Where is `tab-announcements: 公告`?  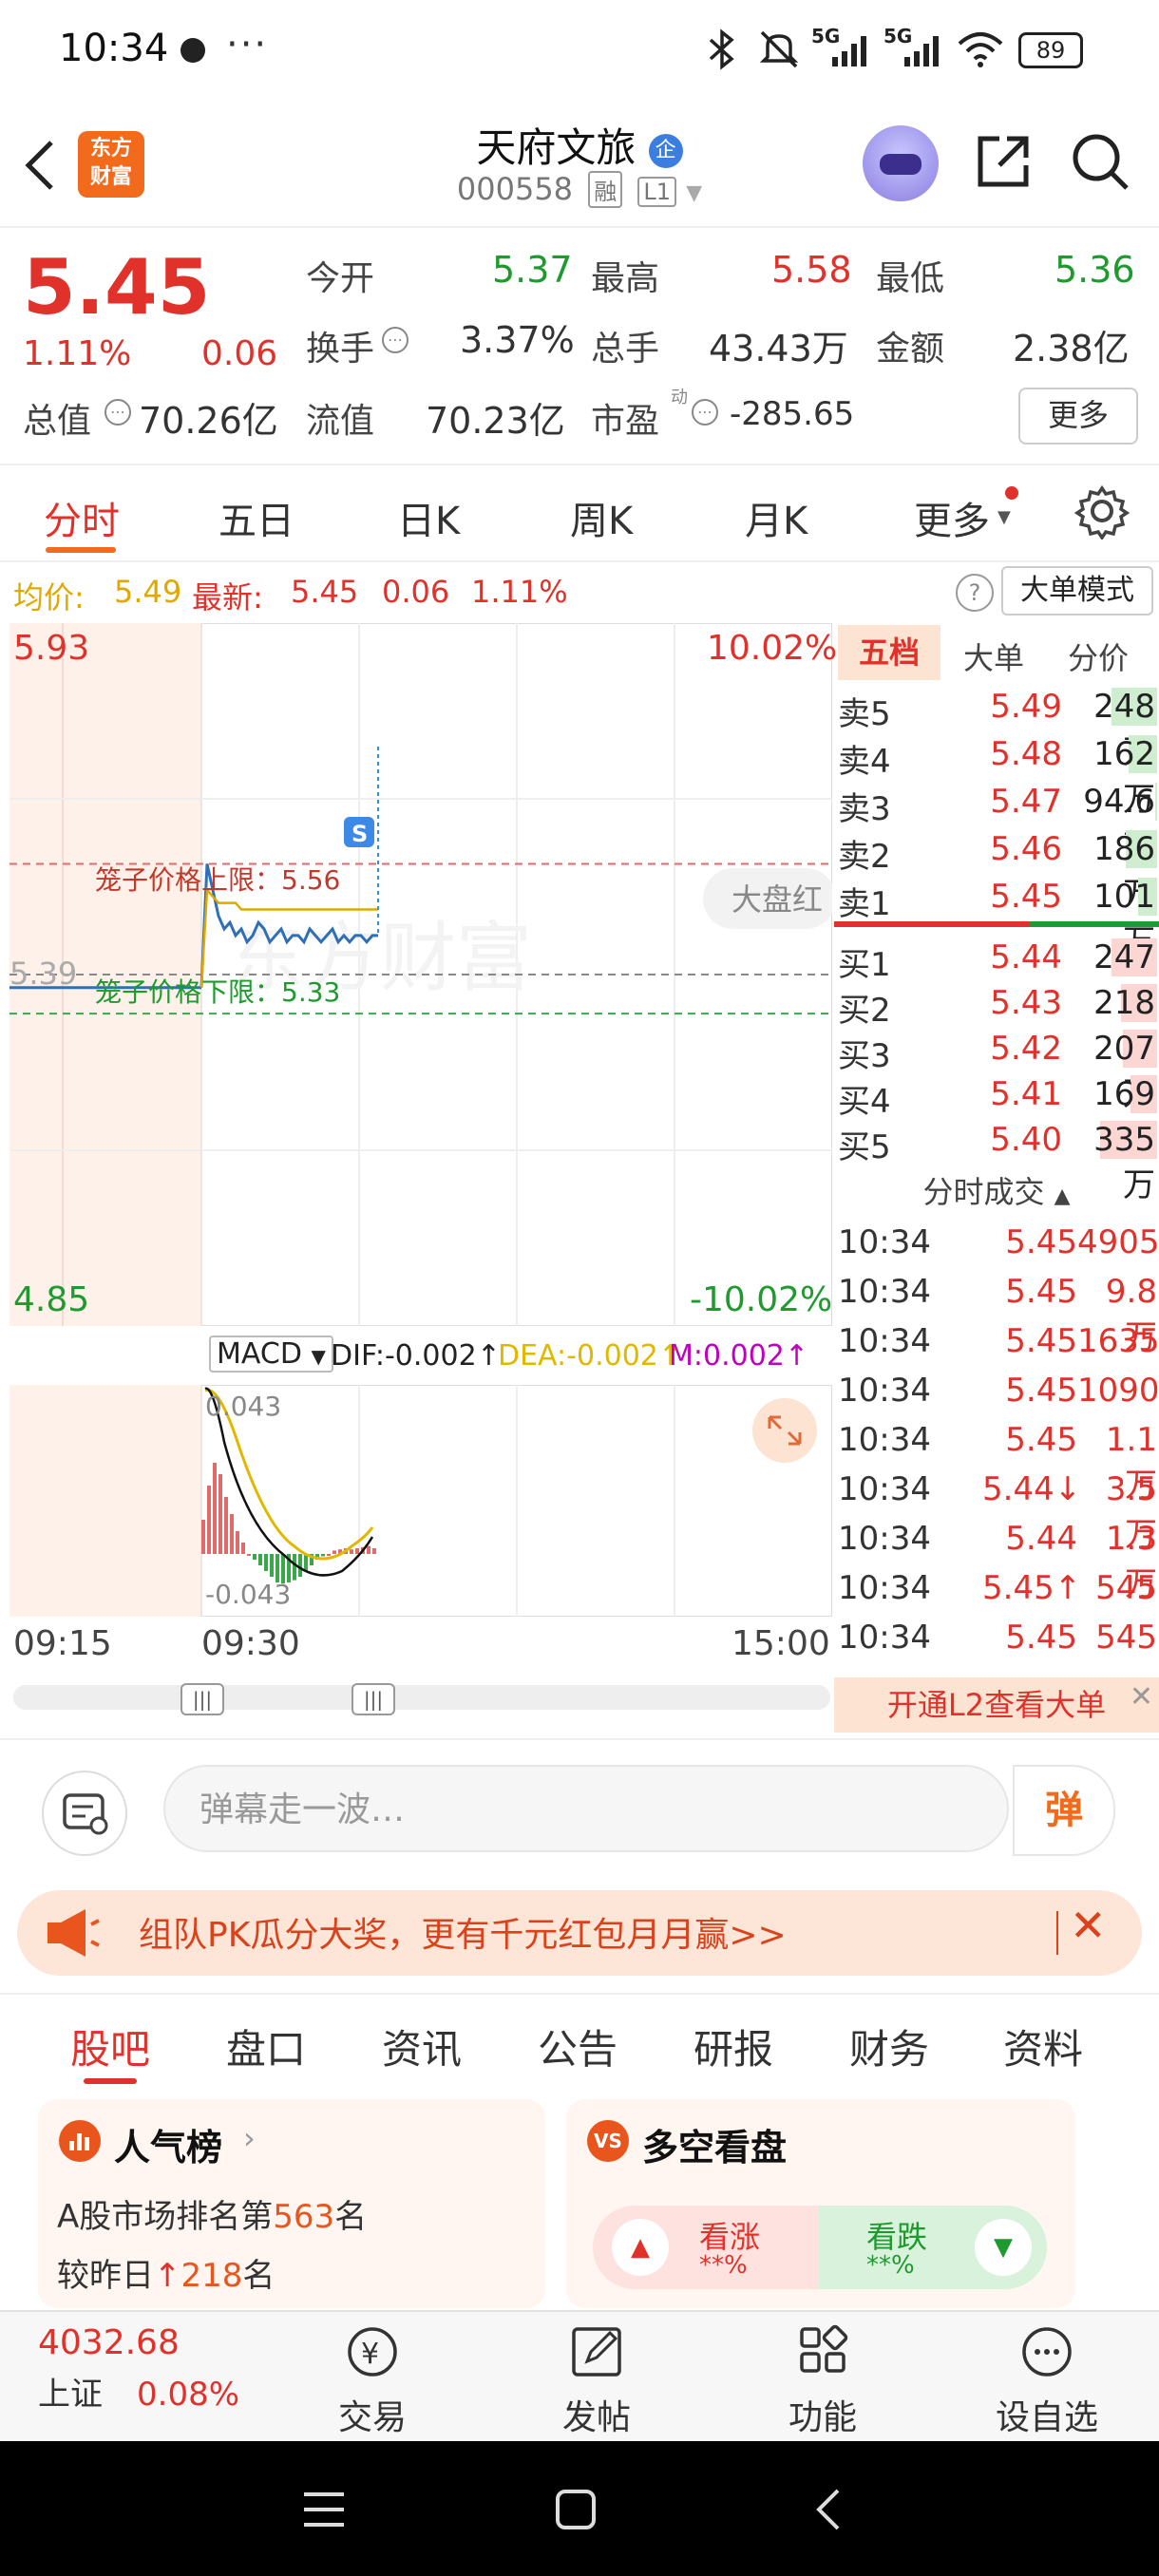
tab-announcements: 公告 is located at coordinates (578, 2046).